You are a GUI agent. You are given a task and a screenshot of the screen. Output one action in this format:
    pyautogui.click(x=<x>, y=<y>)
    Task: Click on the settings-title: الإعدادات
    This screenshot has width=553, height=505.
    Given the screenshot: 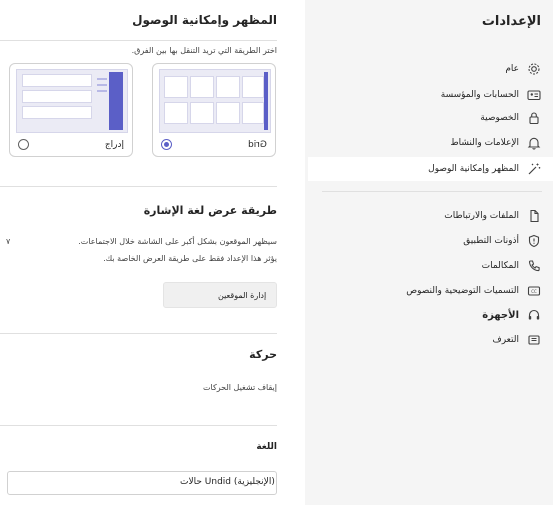 What is the action you would take?
    pyautogui.click(x=511, y=21)
    